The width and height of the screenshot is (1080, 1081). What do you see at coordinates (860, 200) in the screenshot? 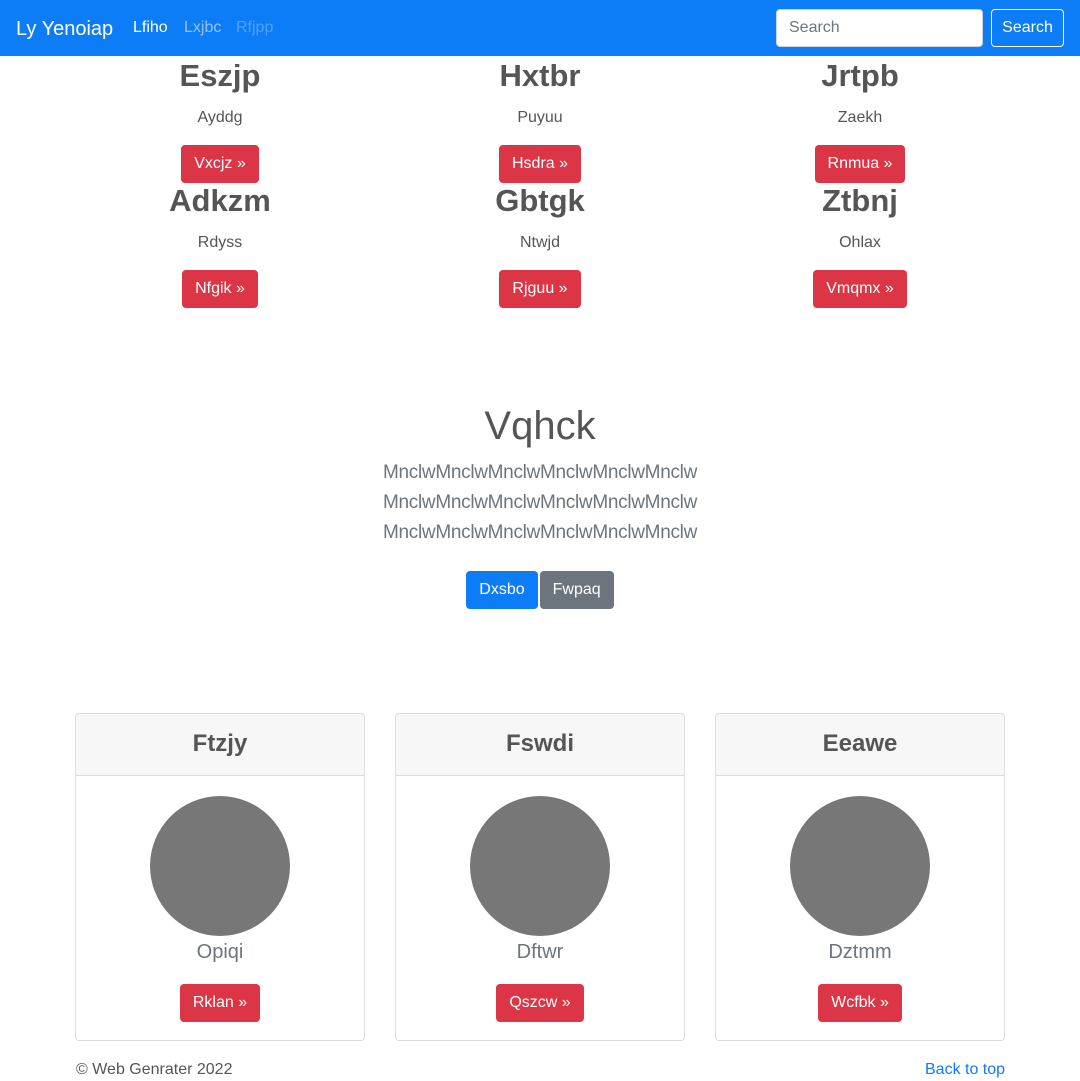
I see `feature-title: Ztbnj` at bounding box center [860, 200].